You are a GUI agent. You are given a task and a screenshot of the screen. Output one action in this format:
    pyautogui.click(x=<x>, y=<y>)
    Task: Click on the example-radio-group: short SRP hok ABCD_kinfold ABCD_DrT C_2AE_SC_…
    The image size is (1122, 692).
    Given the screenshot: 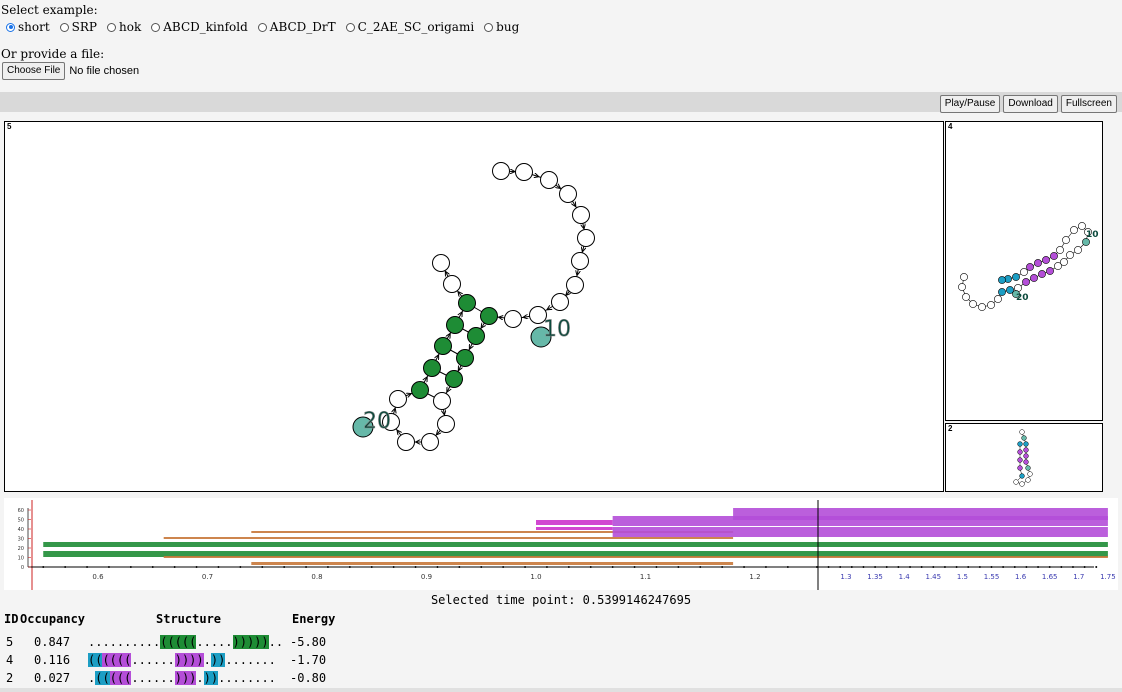 What is the action you would take?
    pyautogui.click(x=267, y=27)
    